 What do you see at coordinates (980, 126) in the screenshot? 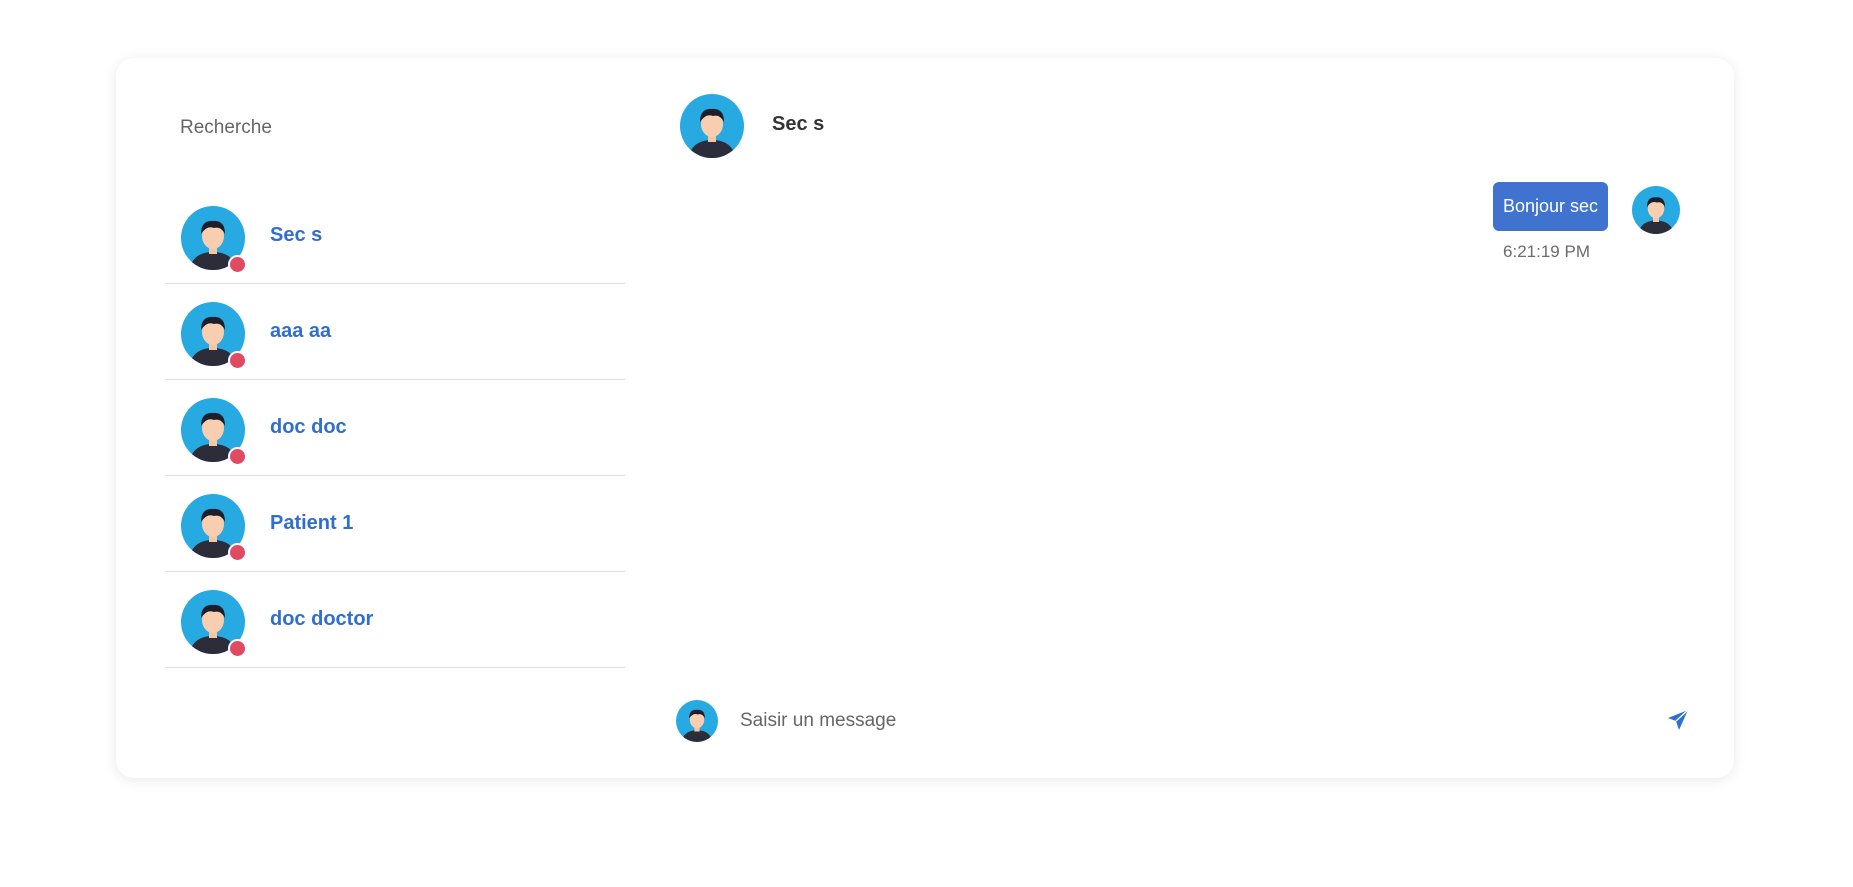
I see `chat-header: Sec s` at bounding box center [980, 126].